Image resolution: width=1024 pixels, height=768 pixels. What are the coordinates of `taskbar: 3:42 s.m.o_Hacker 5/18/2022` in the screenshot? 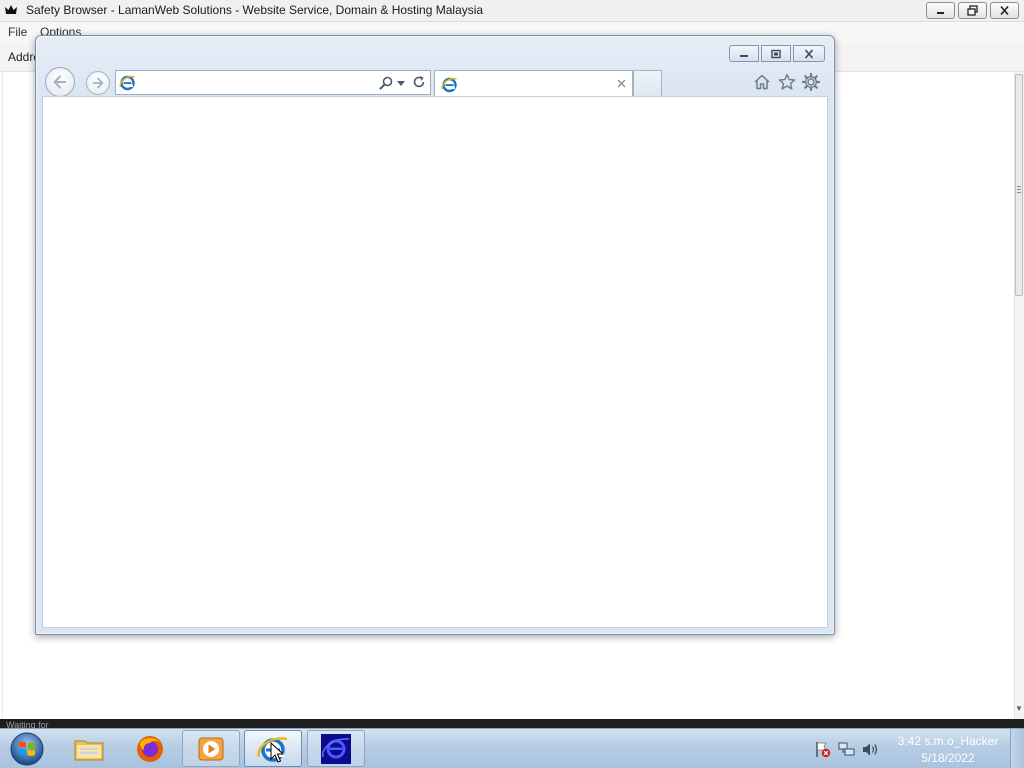 It's located at (512, 748).